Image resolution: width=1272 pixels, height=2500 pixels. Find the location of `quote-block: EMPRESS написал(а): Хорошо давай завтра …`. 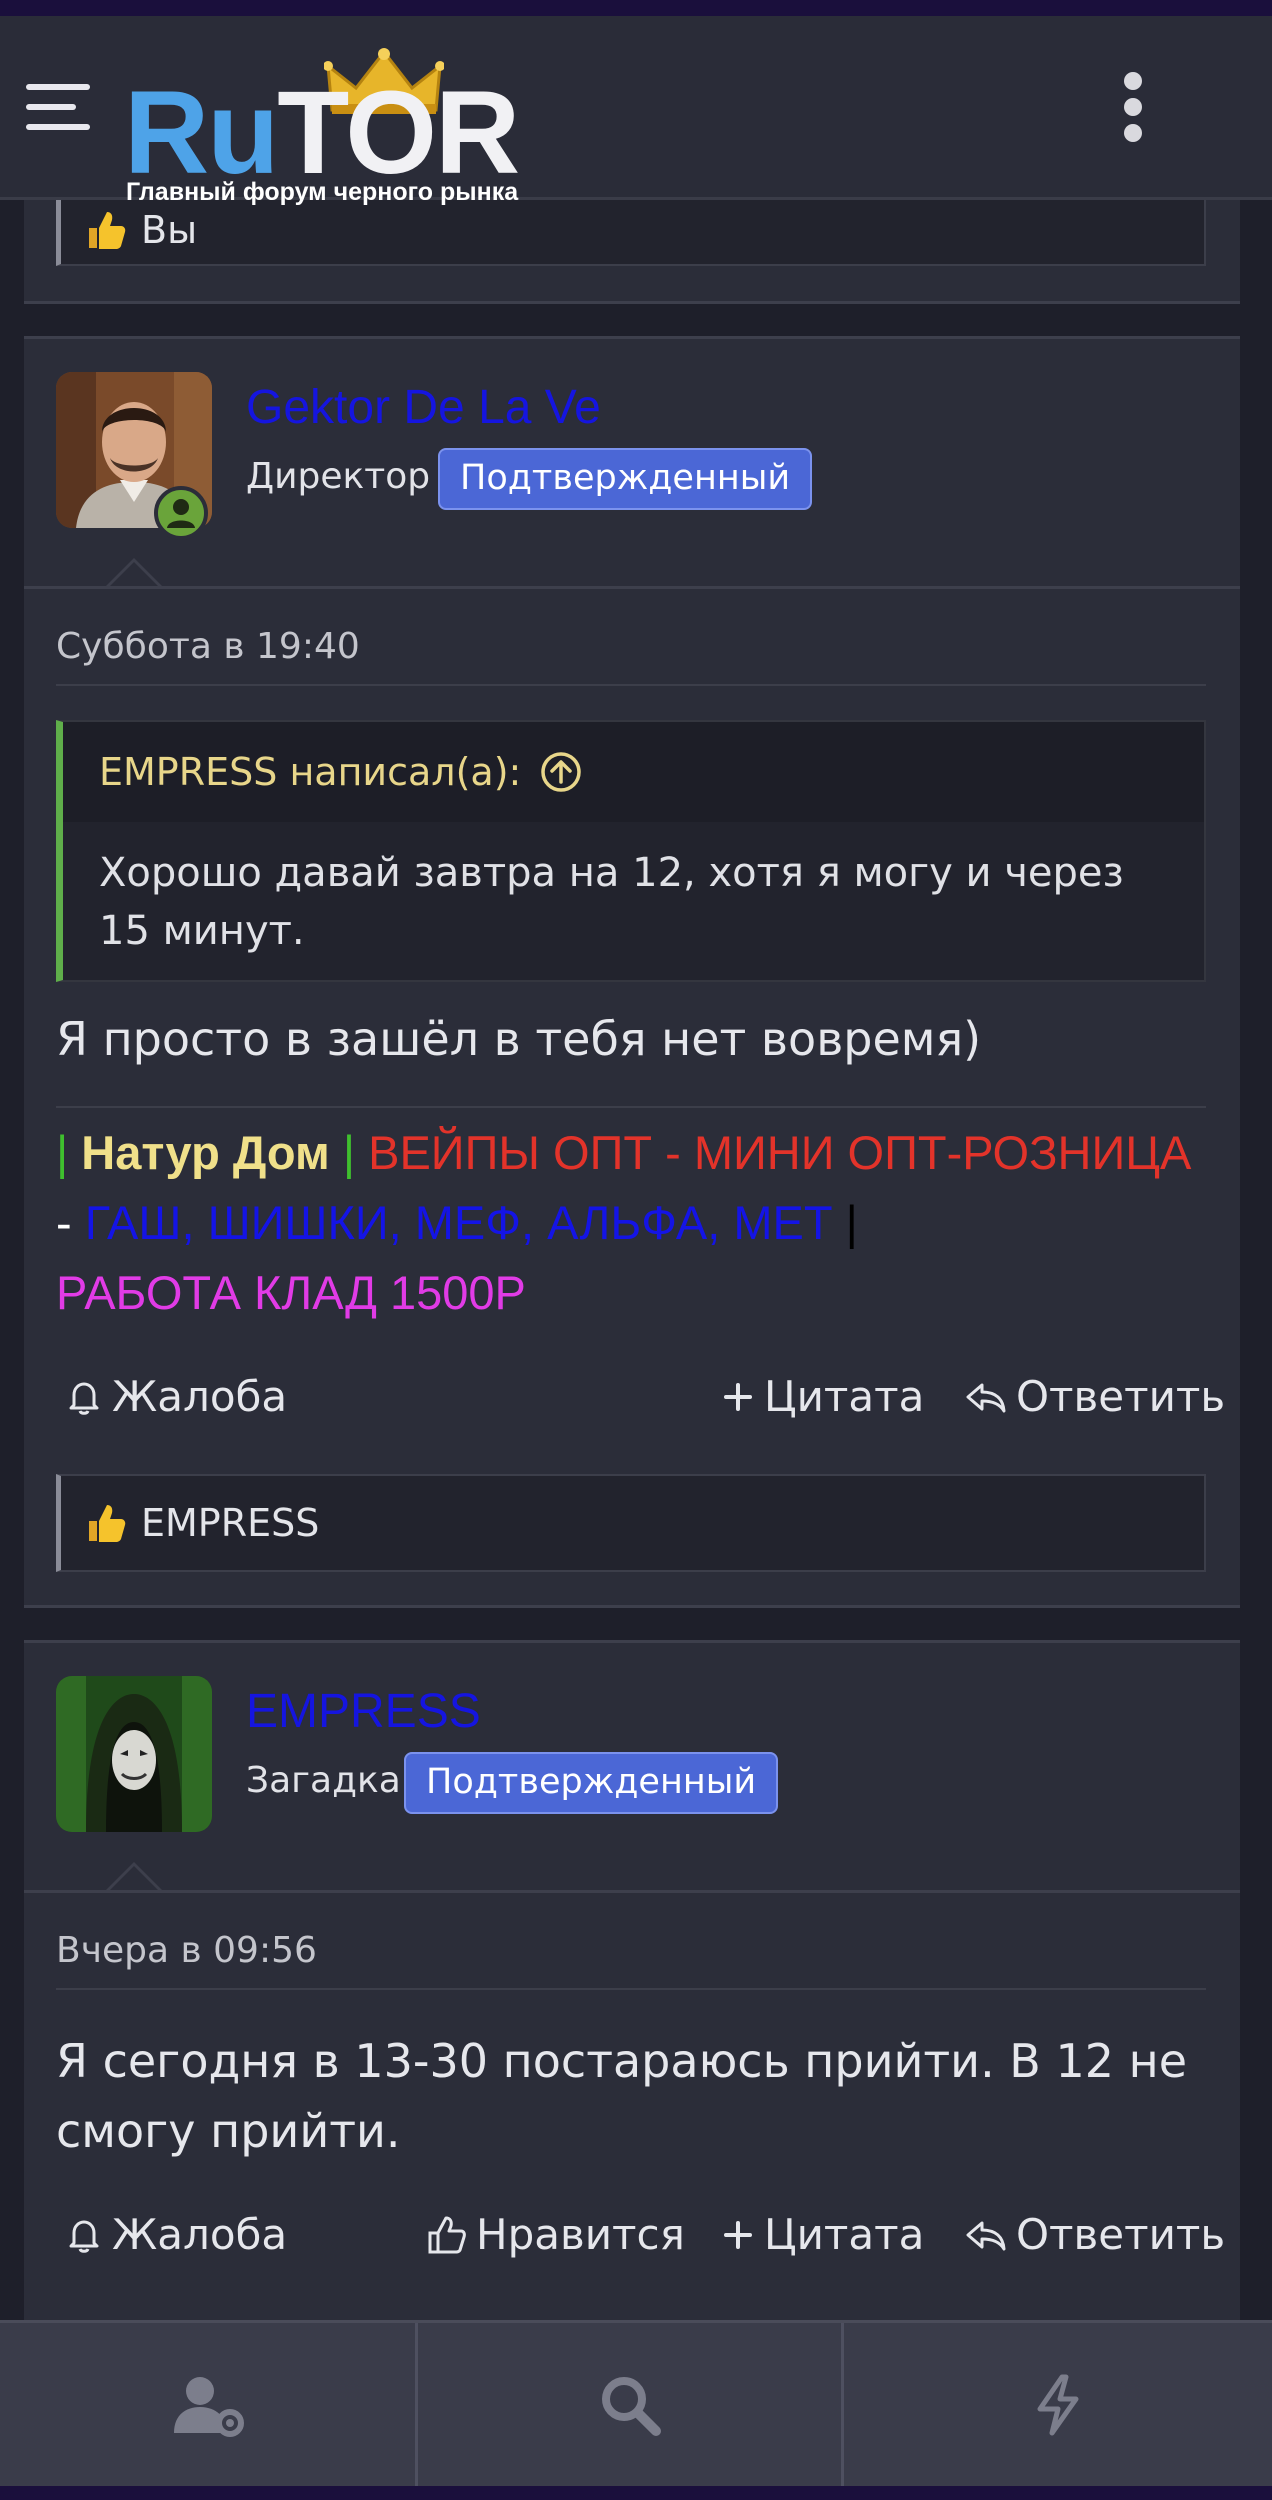

quote-block: EMPRESS написал(а): Хорошо давай завтра … is located at coordinates (631, 851).